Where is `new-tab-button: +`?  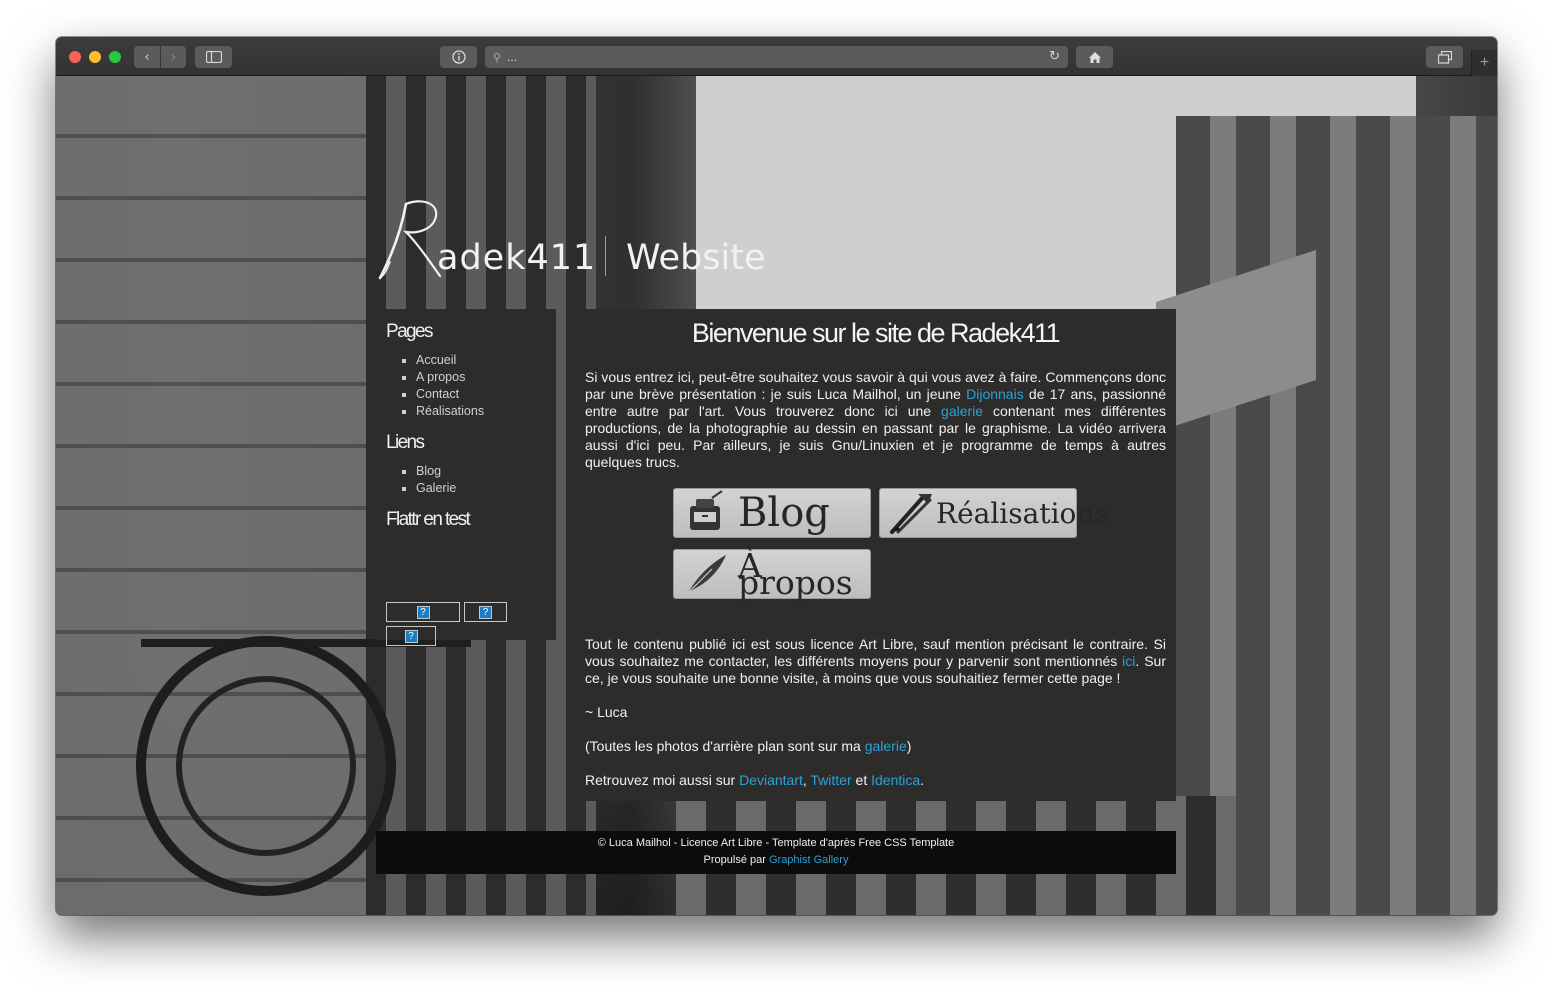 new-tab-button: + is located at coordinates (1484, 63).